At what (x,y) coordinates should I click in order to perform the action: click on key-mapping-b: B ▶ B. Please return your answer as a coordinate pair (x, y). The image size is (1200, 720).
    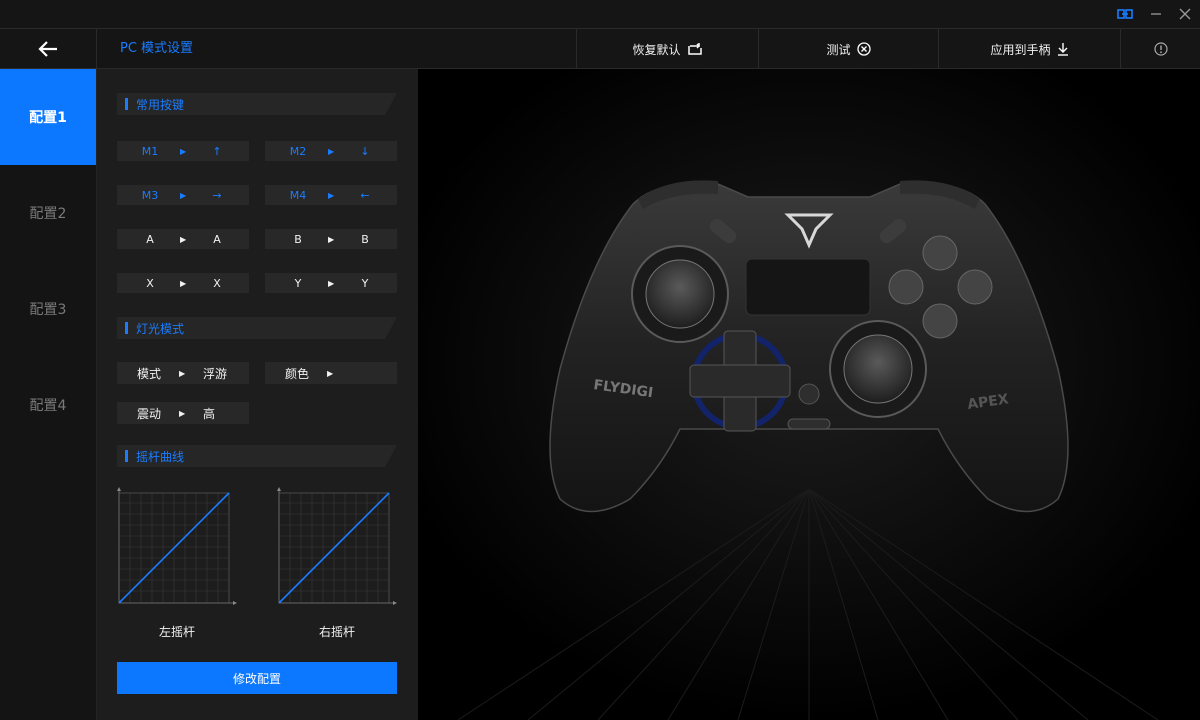
    Looking at the image, I should click on (331, 239).